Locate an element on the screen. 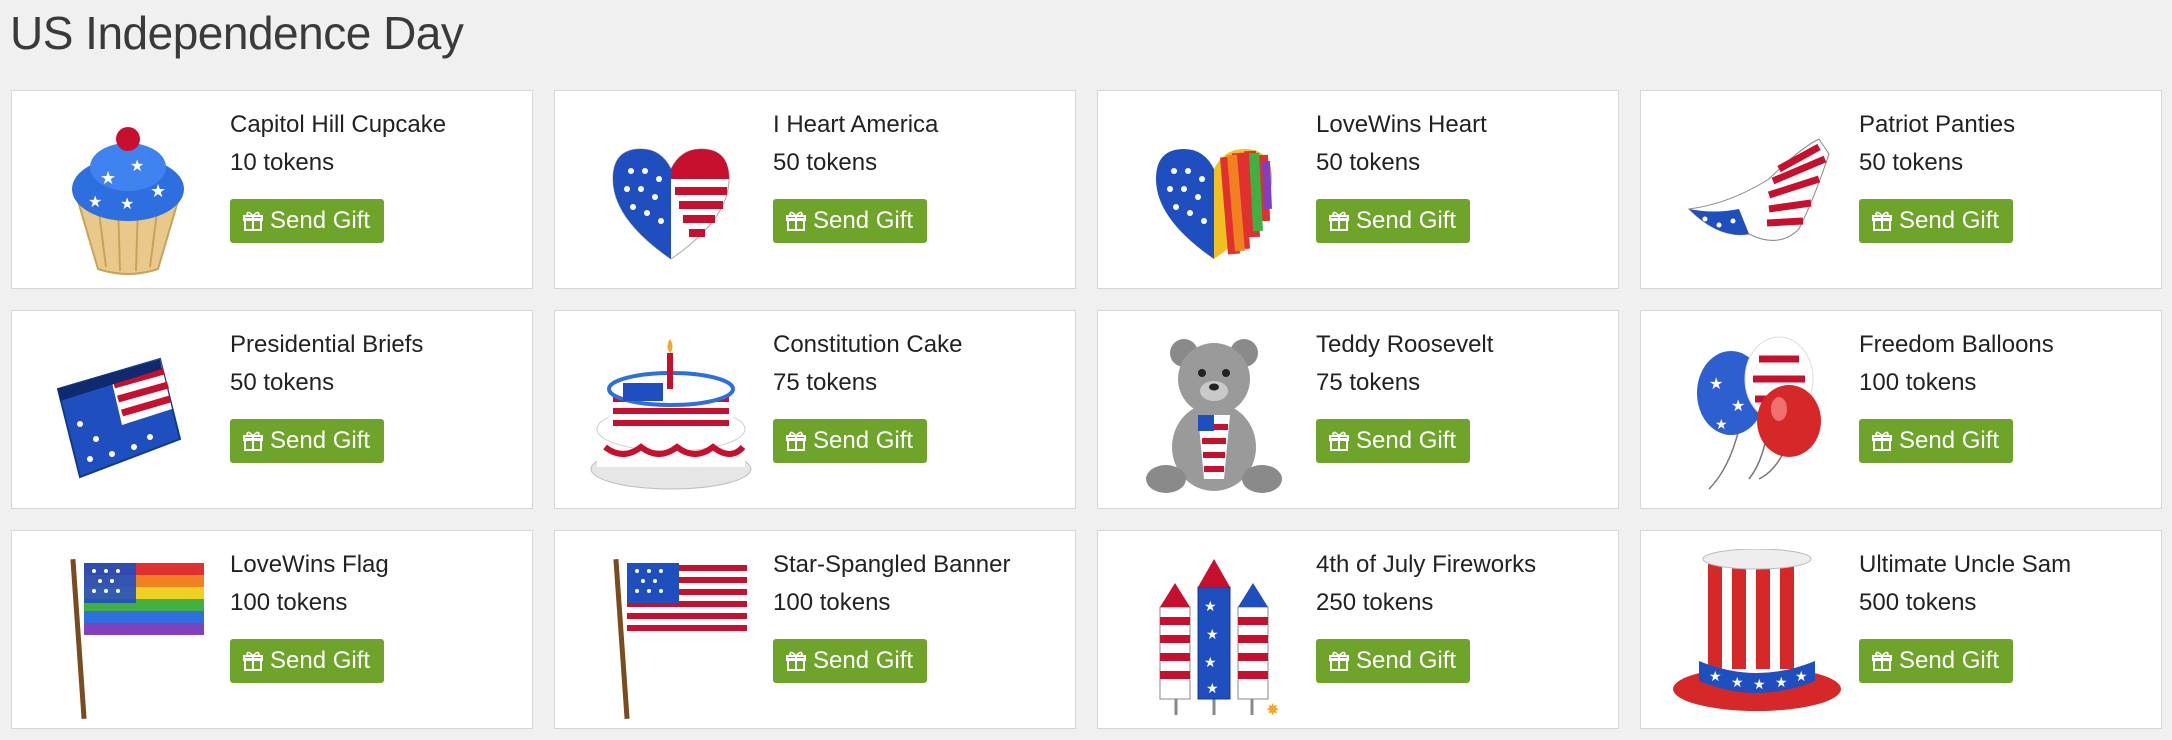 The height and width of the screenshot is (740, 2172). gift-name: Capitol Hill Cupcake is located at coordinates (338, 124).